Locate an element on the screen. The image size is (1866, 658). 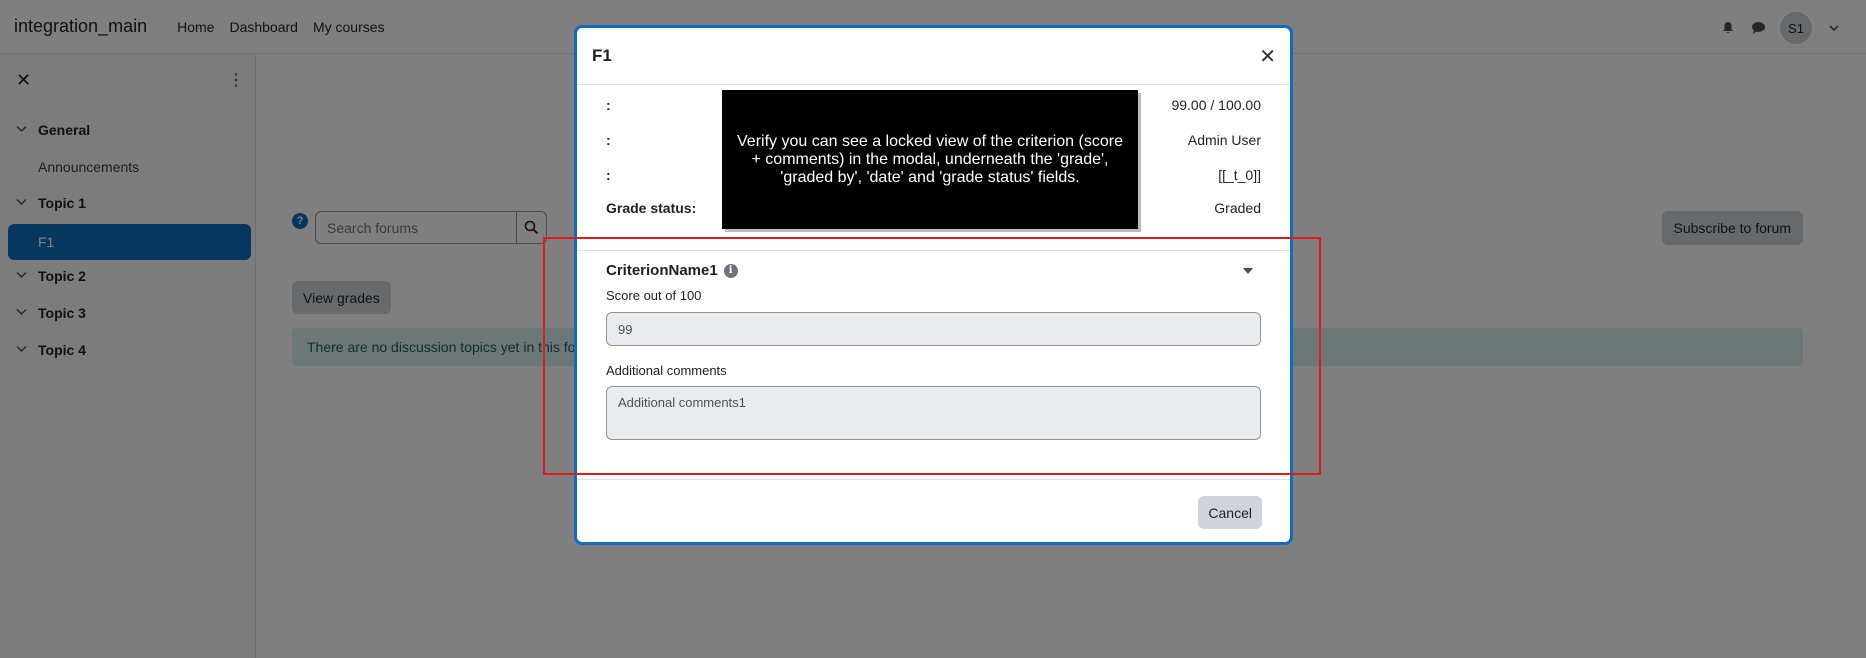
divider is located at coordinates (933, 250).